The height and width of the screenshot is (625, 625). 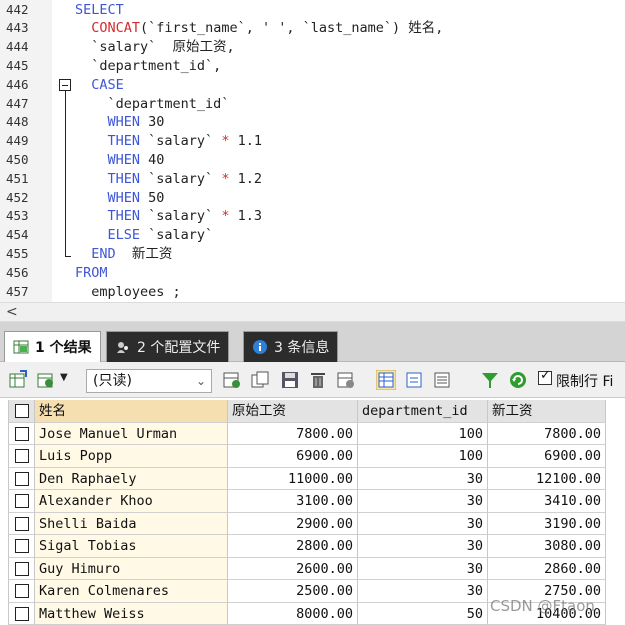 What do you see at coordinates (131, 501) in the screenshot?
I see `cell-name: Alexander Khoo` at bounding box center [131, 501].